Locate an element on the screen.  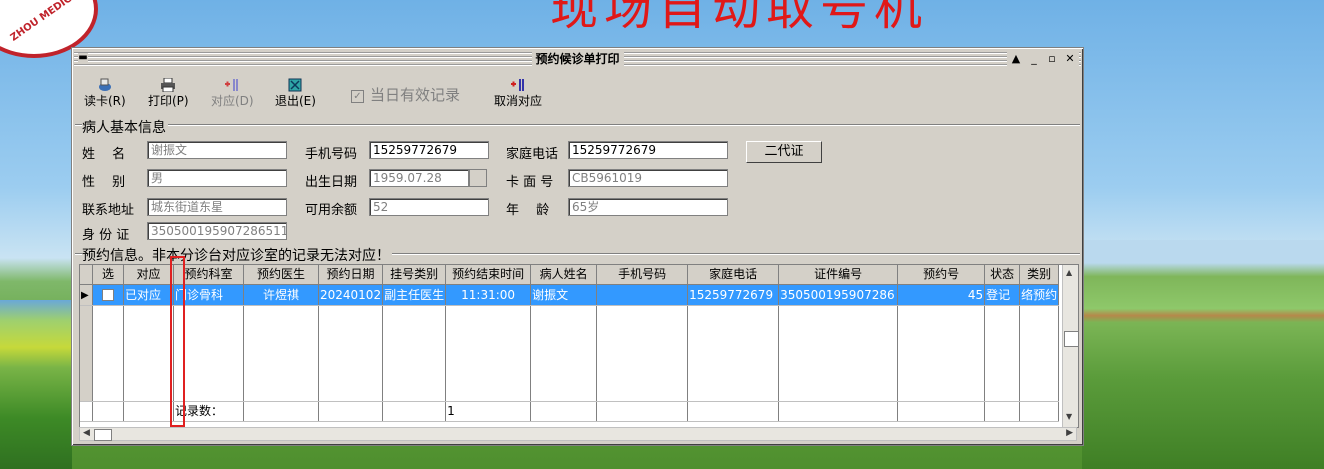
row-pointer-icon: ▶ is located at coordinates (85, 295).